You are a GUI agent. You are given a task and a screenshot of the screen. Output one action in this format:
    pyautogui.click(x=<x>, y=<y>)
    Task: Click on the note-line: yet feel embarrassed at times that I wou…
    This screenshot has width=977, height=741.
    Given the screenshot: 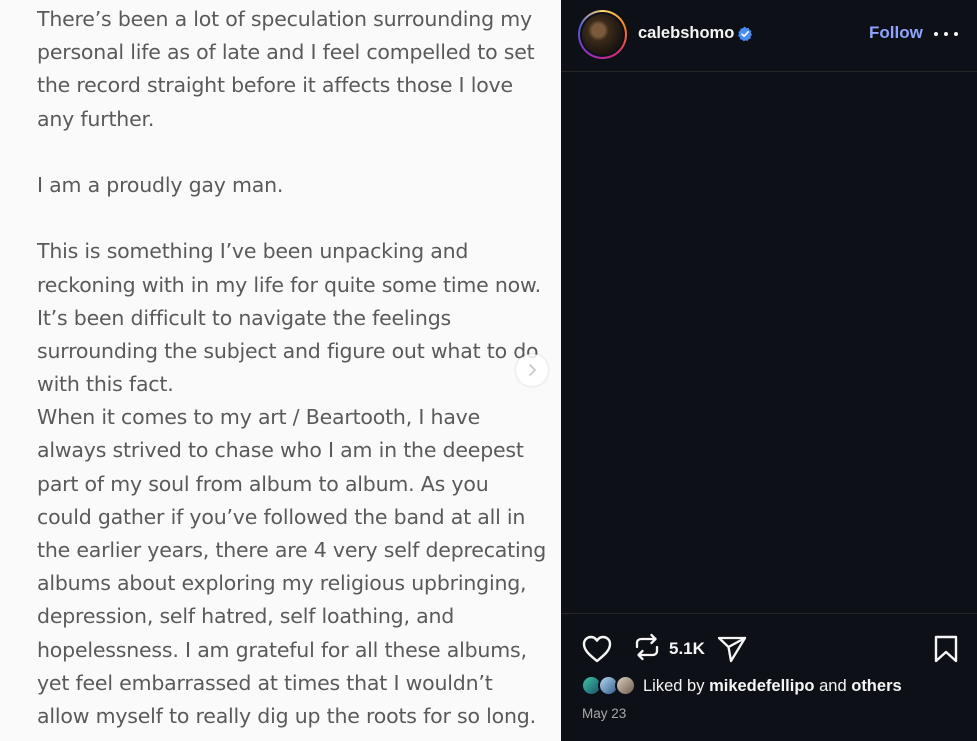 What is the action you would take?
    pyautogui.click(x=265, y=682)
    